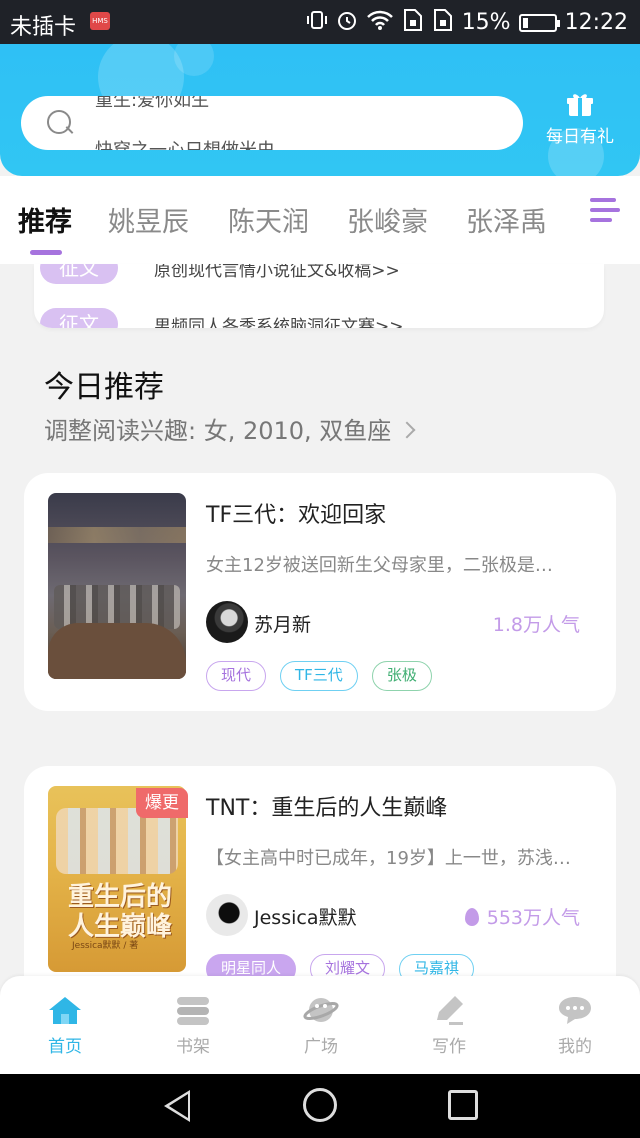 This screenshot has height=1138, width=640. Describe the element at coordinates (486, 22) in the screenshot. I see `battery-percent: 15%` at that location.